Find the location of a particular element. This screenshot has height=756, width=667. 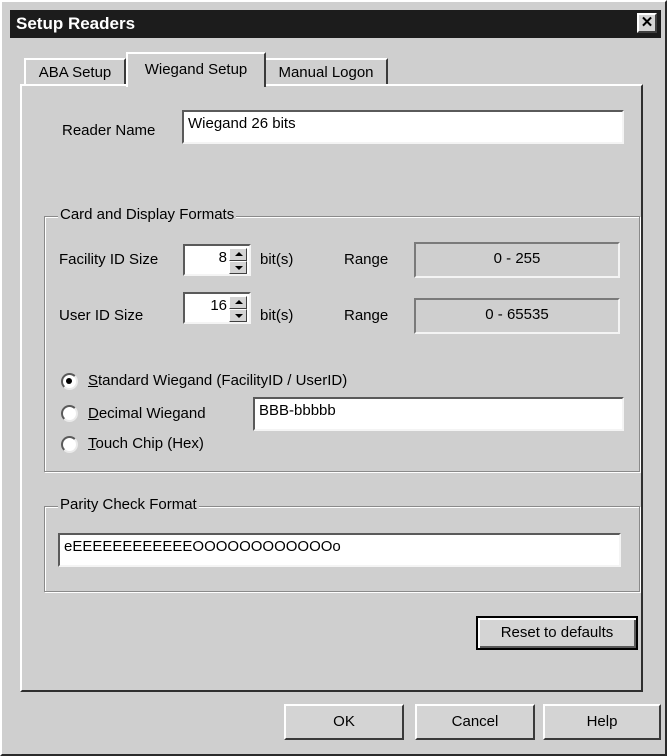

ok-button: OK is located at coordinates (344, 722).